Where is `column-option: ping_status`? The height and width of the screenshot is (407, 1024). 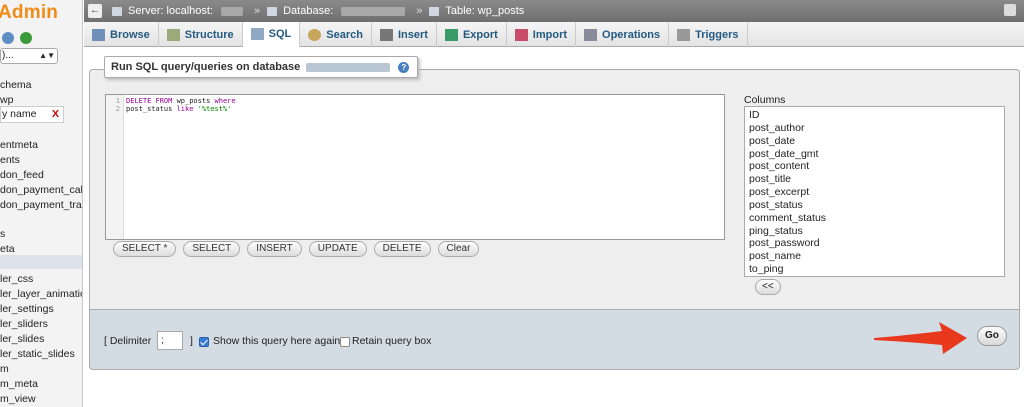
column-option: ping_status is located at coordinates (874, 231).